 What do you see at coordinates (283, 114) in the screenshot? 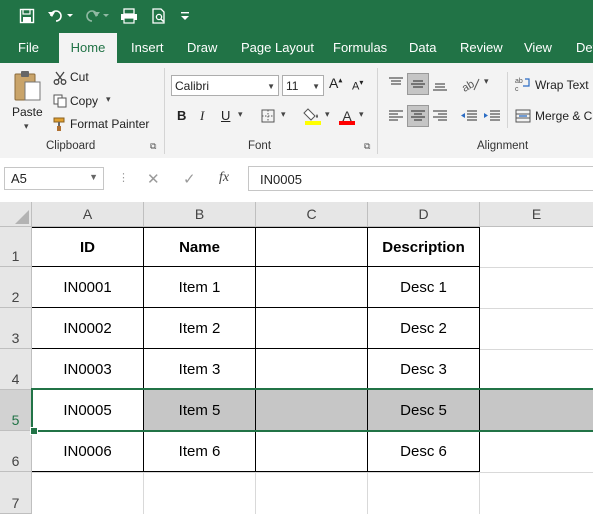
I see `borders-dropdown-icon: ▾` at bounding box center [283, 114].